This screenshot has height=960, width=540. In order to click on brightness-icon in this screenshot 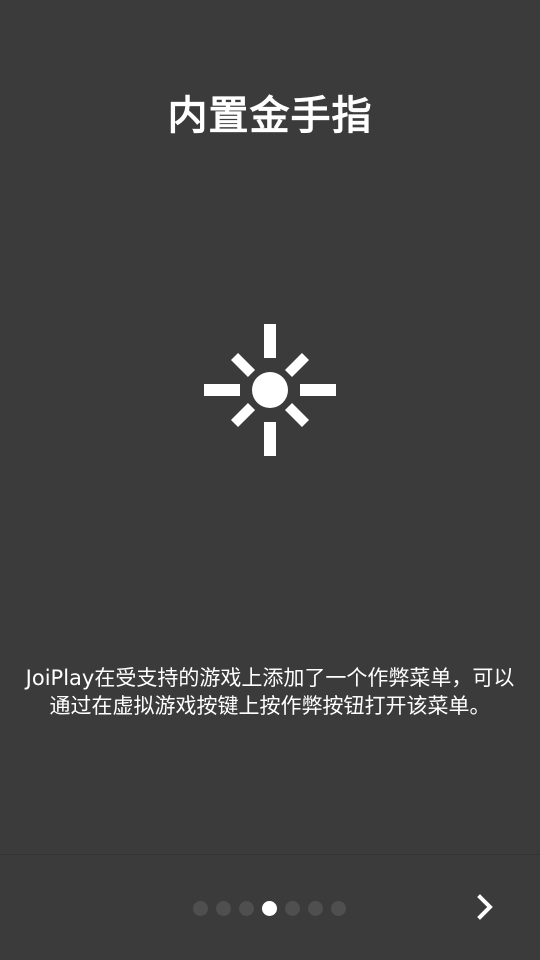, I will do `click(270, 390)`.